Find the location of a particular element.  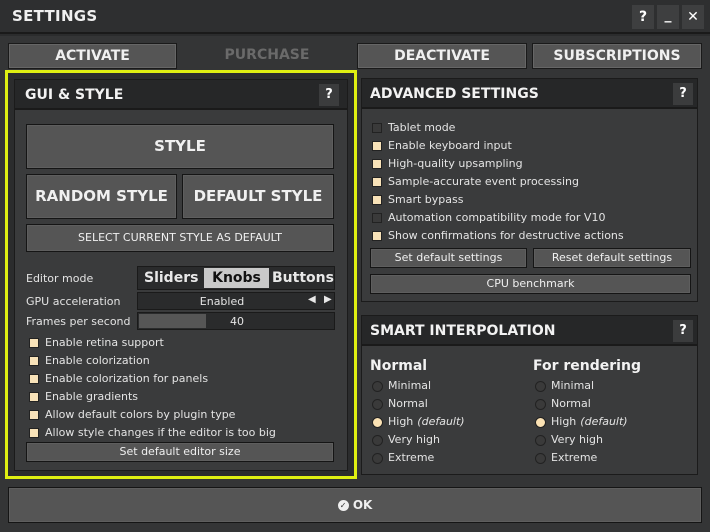

minimize-icon: _ is located at coordinates (668, 15).